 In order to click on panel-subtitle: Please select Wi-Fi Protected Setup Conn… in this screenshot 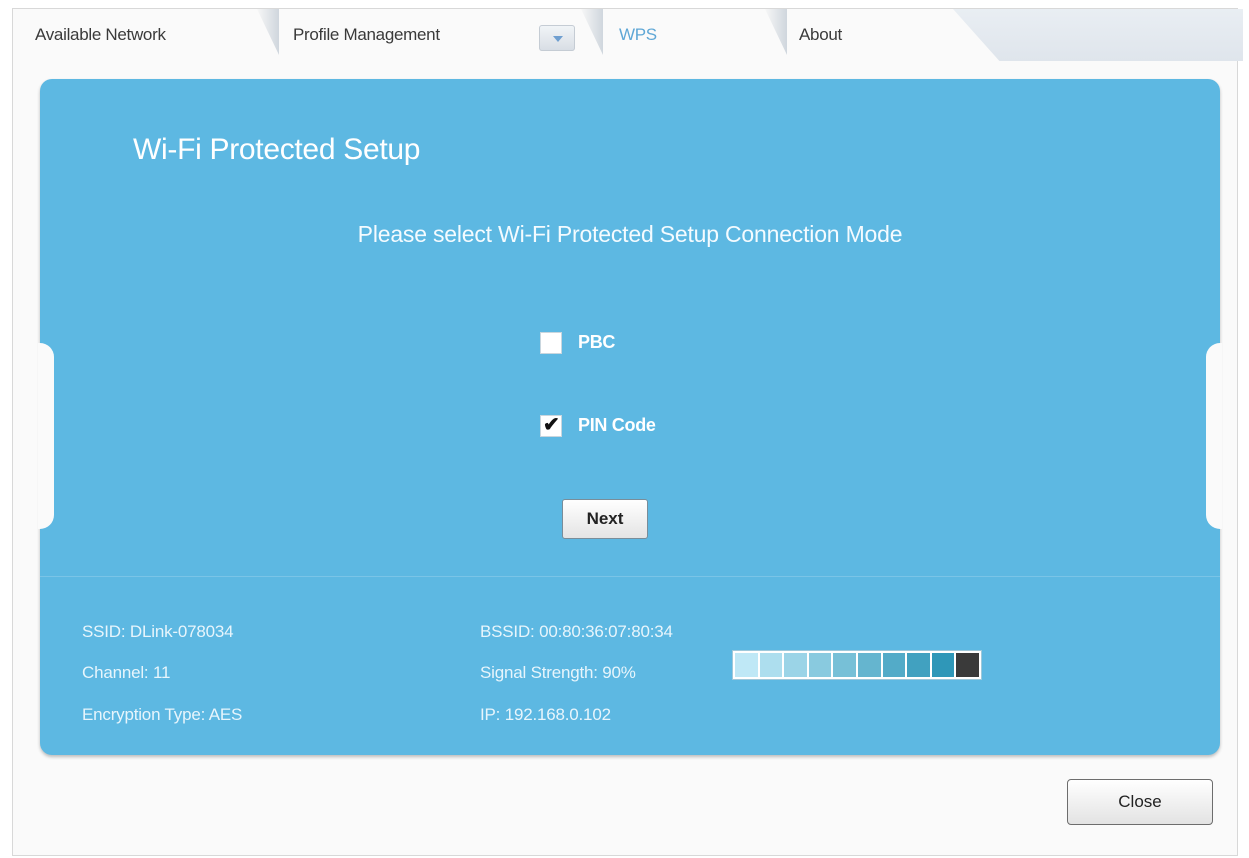, I will do `click(630, 234)`.